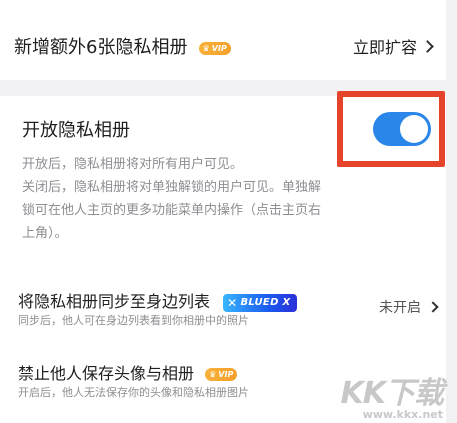 Image resolution: width=457 pixels, height=423 pixels. Describe the element at coordinates (265, 302) in the screenshot. I see `blued-x-badge-text: BLUED X` at that location.